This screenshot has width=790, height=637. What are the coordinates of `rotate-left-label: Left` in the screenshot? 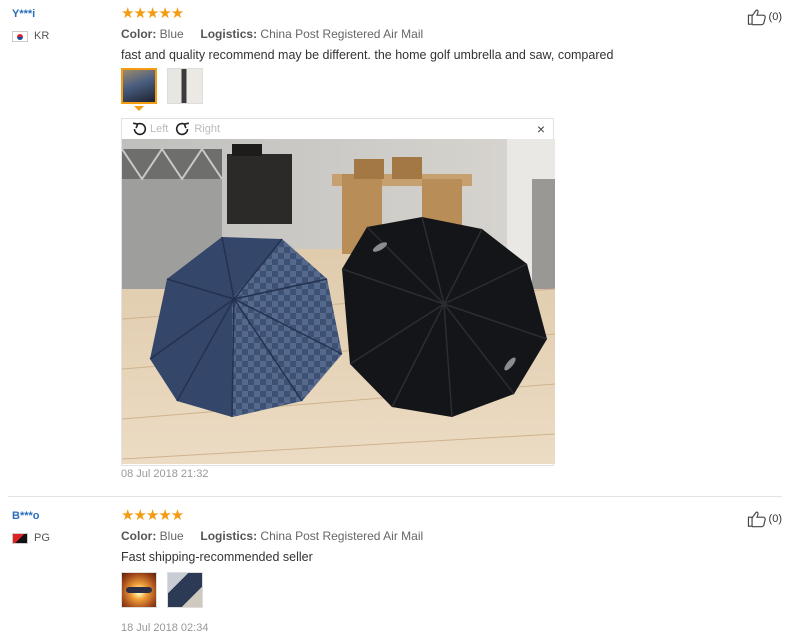 It's located at (159, 129).